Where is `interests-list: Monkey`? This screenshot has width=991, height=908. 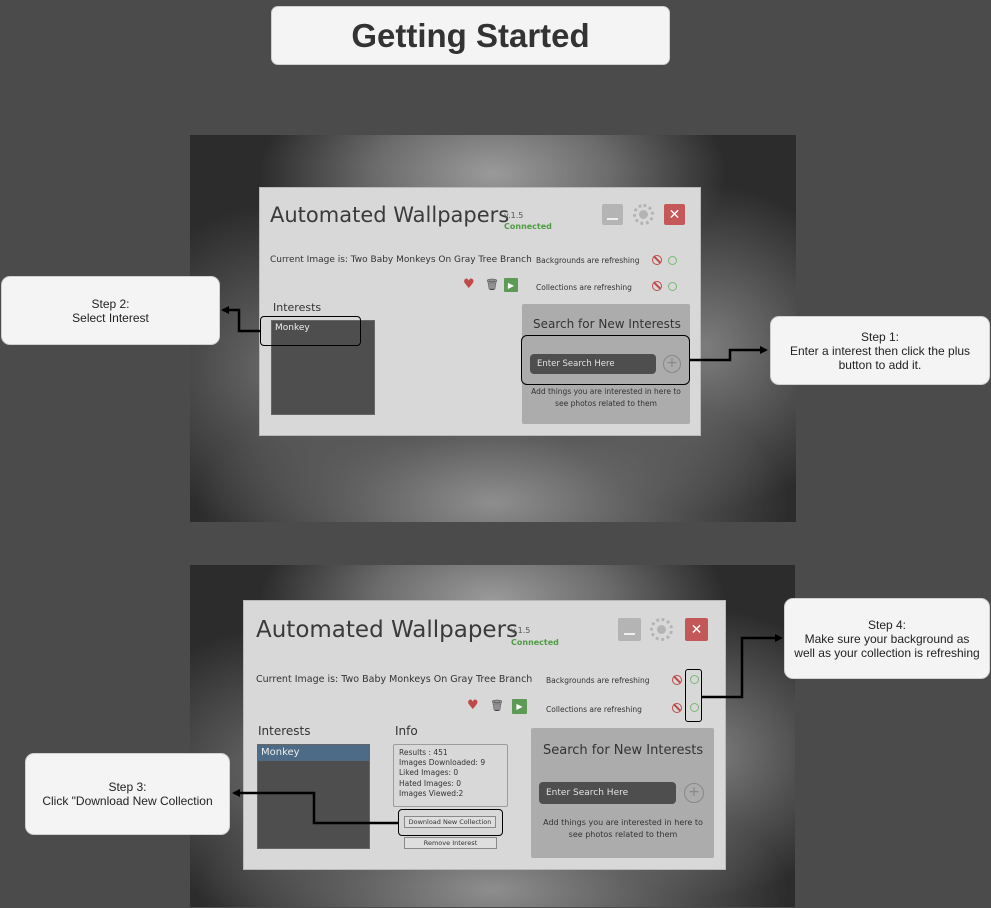
interests-list: Monkey is located at coordinates (313, 796).